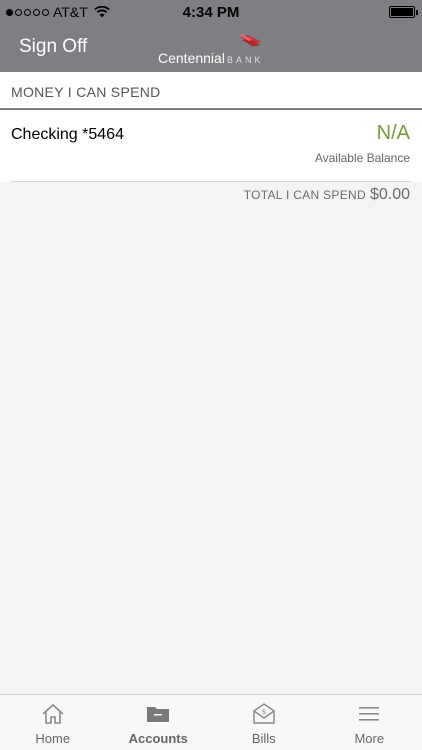 The width and height of the screenshot is (422, 750). I want to click on status-time: 4:34 PM, so click(211, 12).